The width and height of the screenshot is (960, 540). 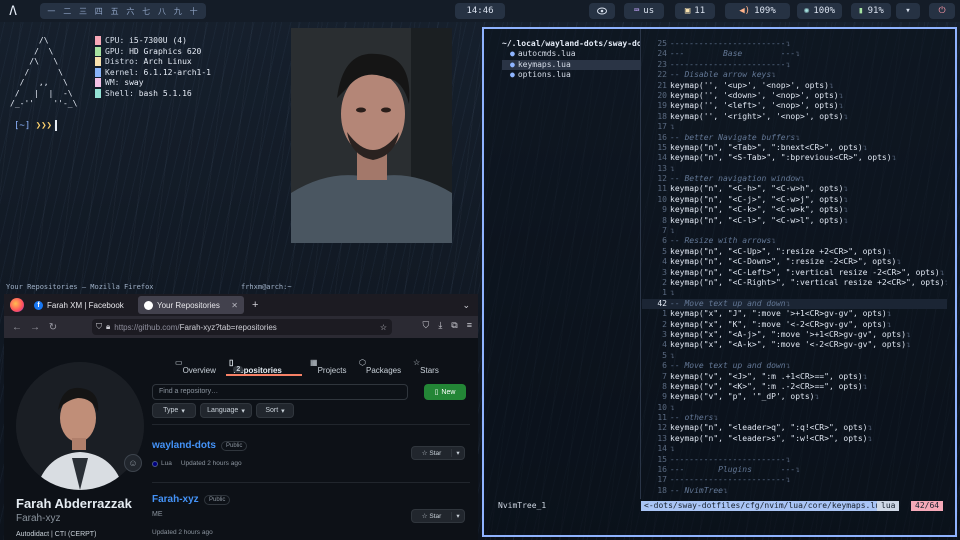 What do you see at coordinates (908, 11) in the screenshot?
I see `tray-expand-icon: ▾` at bounding box center [908, 11].